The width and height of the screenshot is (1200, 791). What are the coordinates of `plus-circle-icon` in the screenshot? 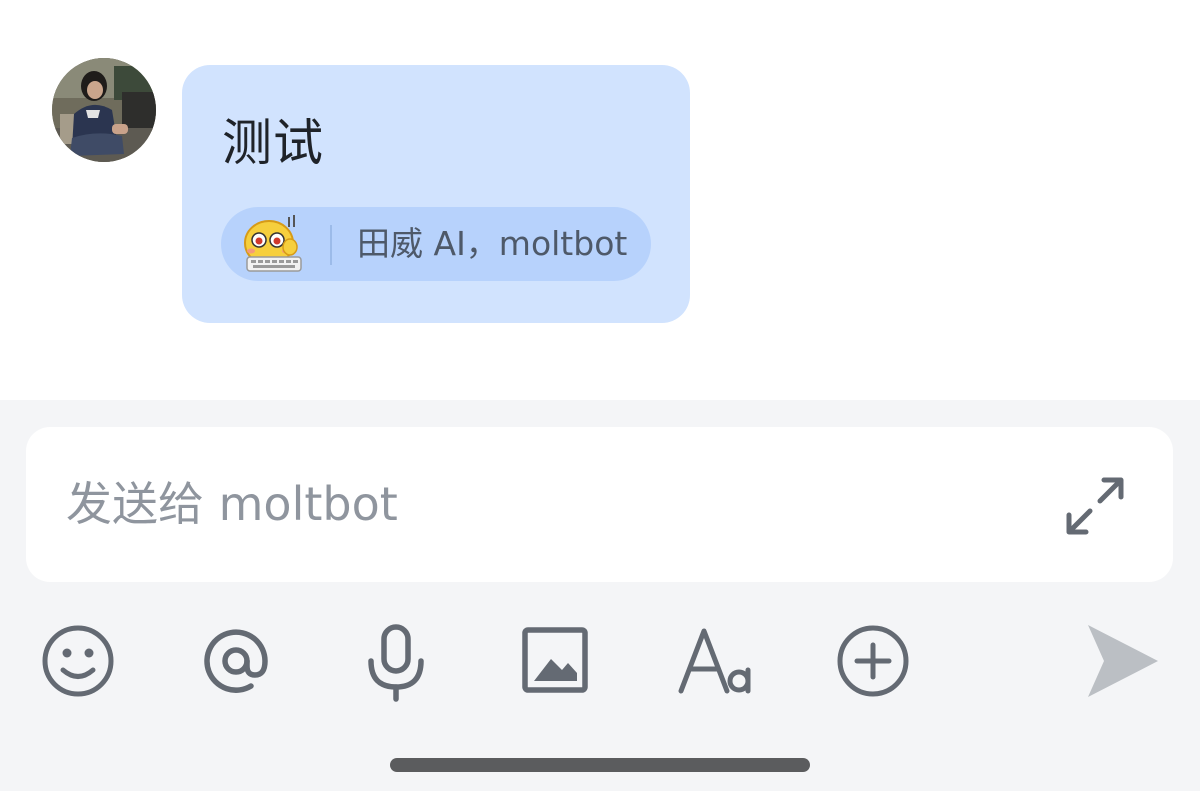 It's located at (873, 661).